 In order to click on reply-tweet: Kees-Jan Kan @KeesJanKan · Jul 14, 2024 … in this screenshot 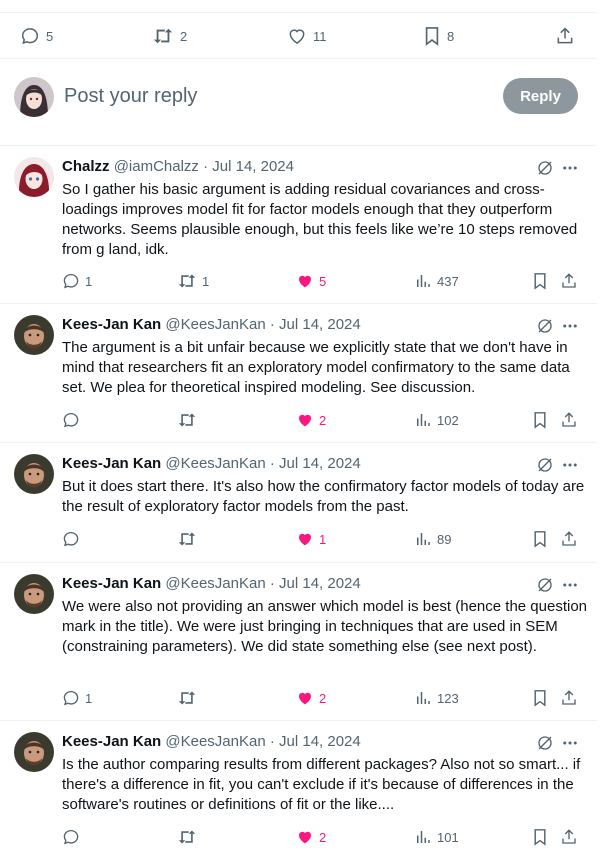, I will do `click(298, 502)`.